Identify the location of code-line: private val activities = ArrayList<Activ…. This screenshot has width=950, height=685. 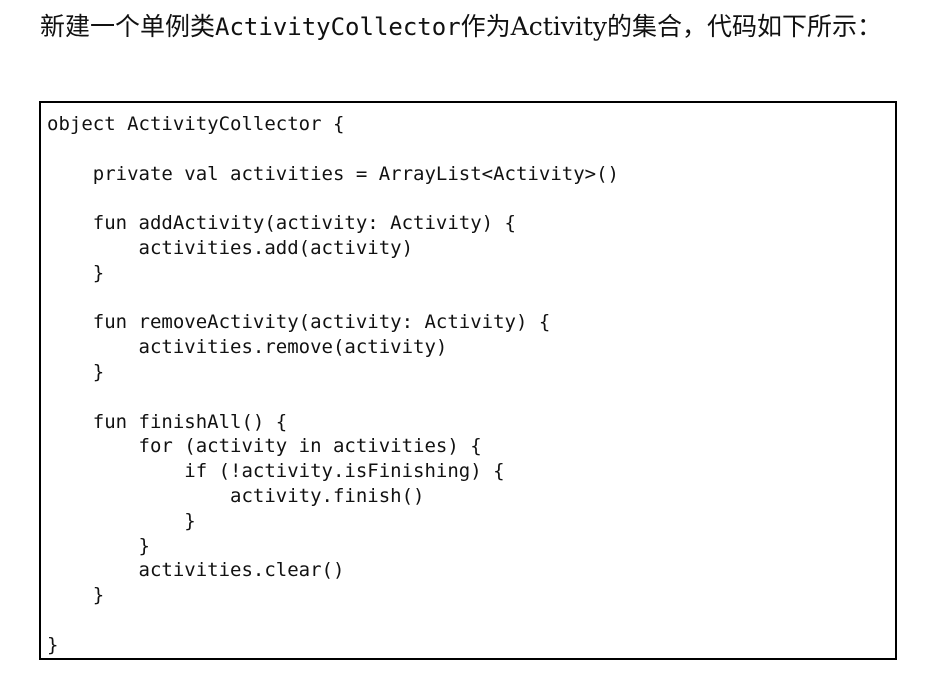
(333, 173).